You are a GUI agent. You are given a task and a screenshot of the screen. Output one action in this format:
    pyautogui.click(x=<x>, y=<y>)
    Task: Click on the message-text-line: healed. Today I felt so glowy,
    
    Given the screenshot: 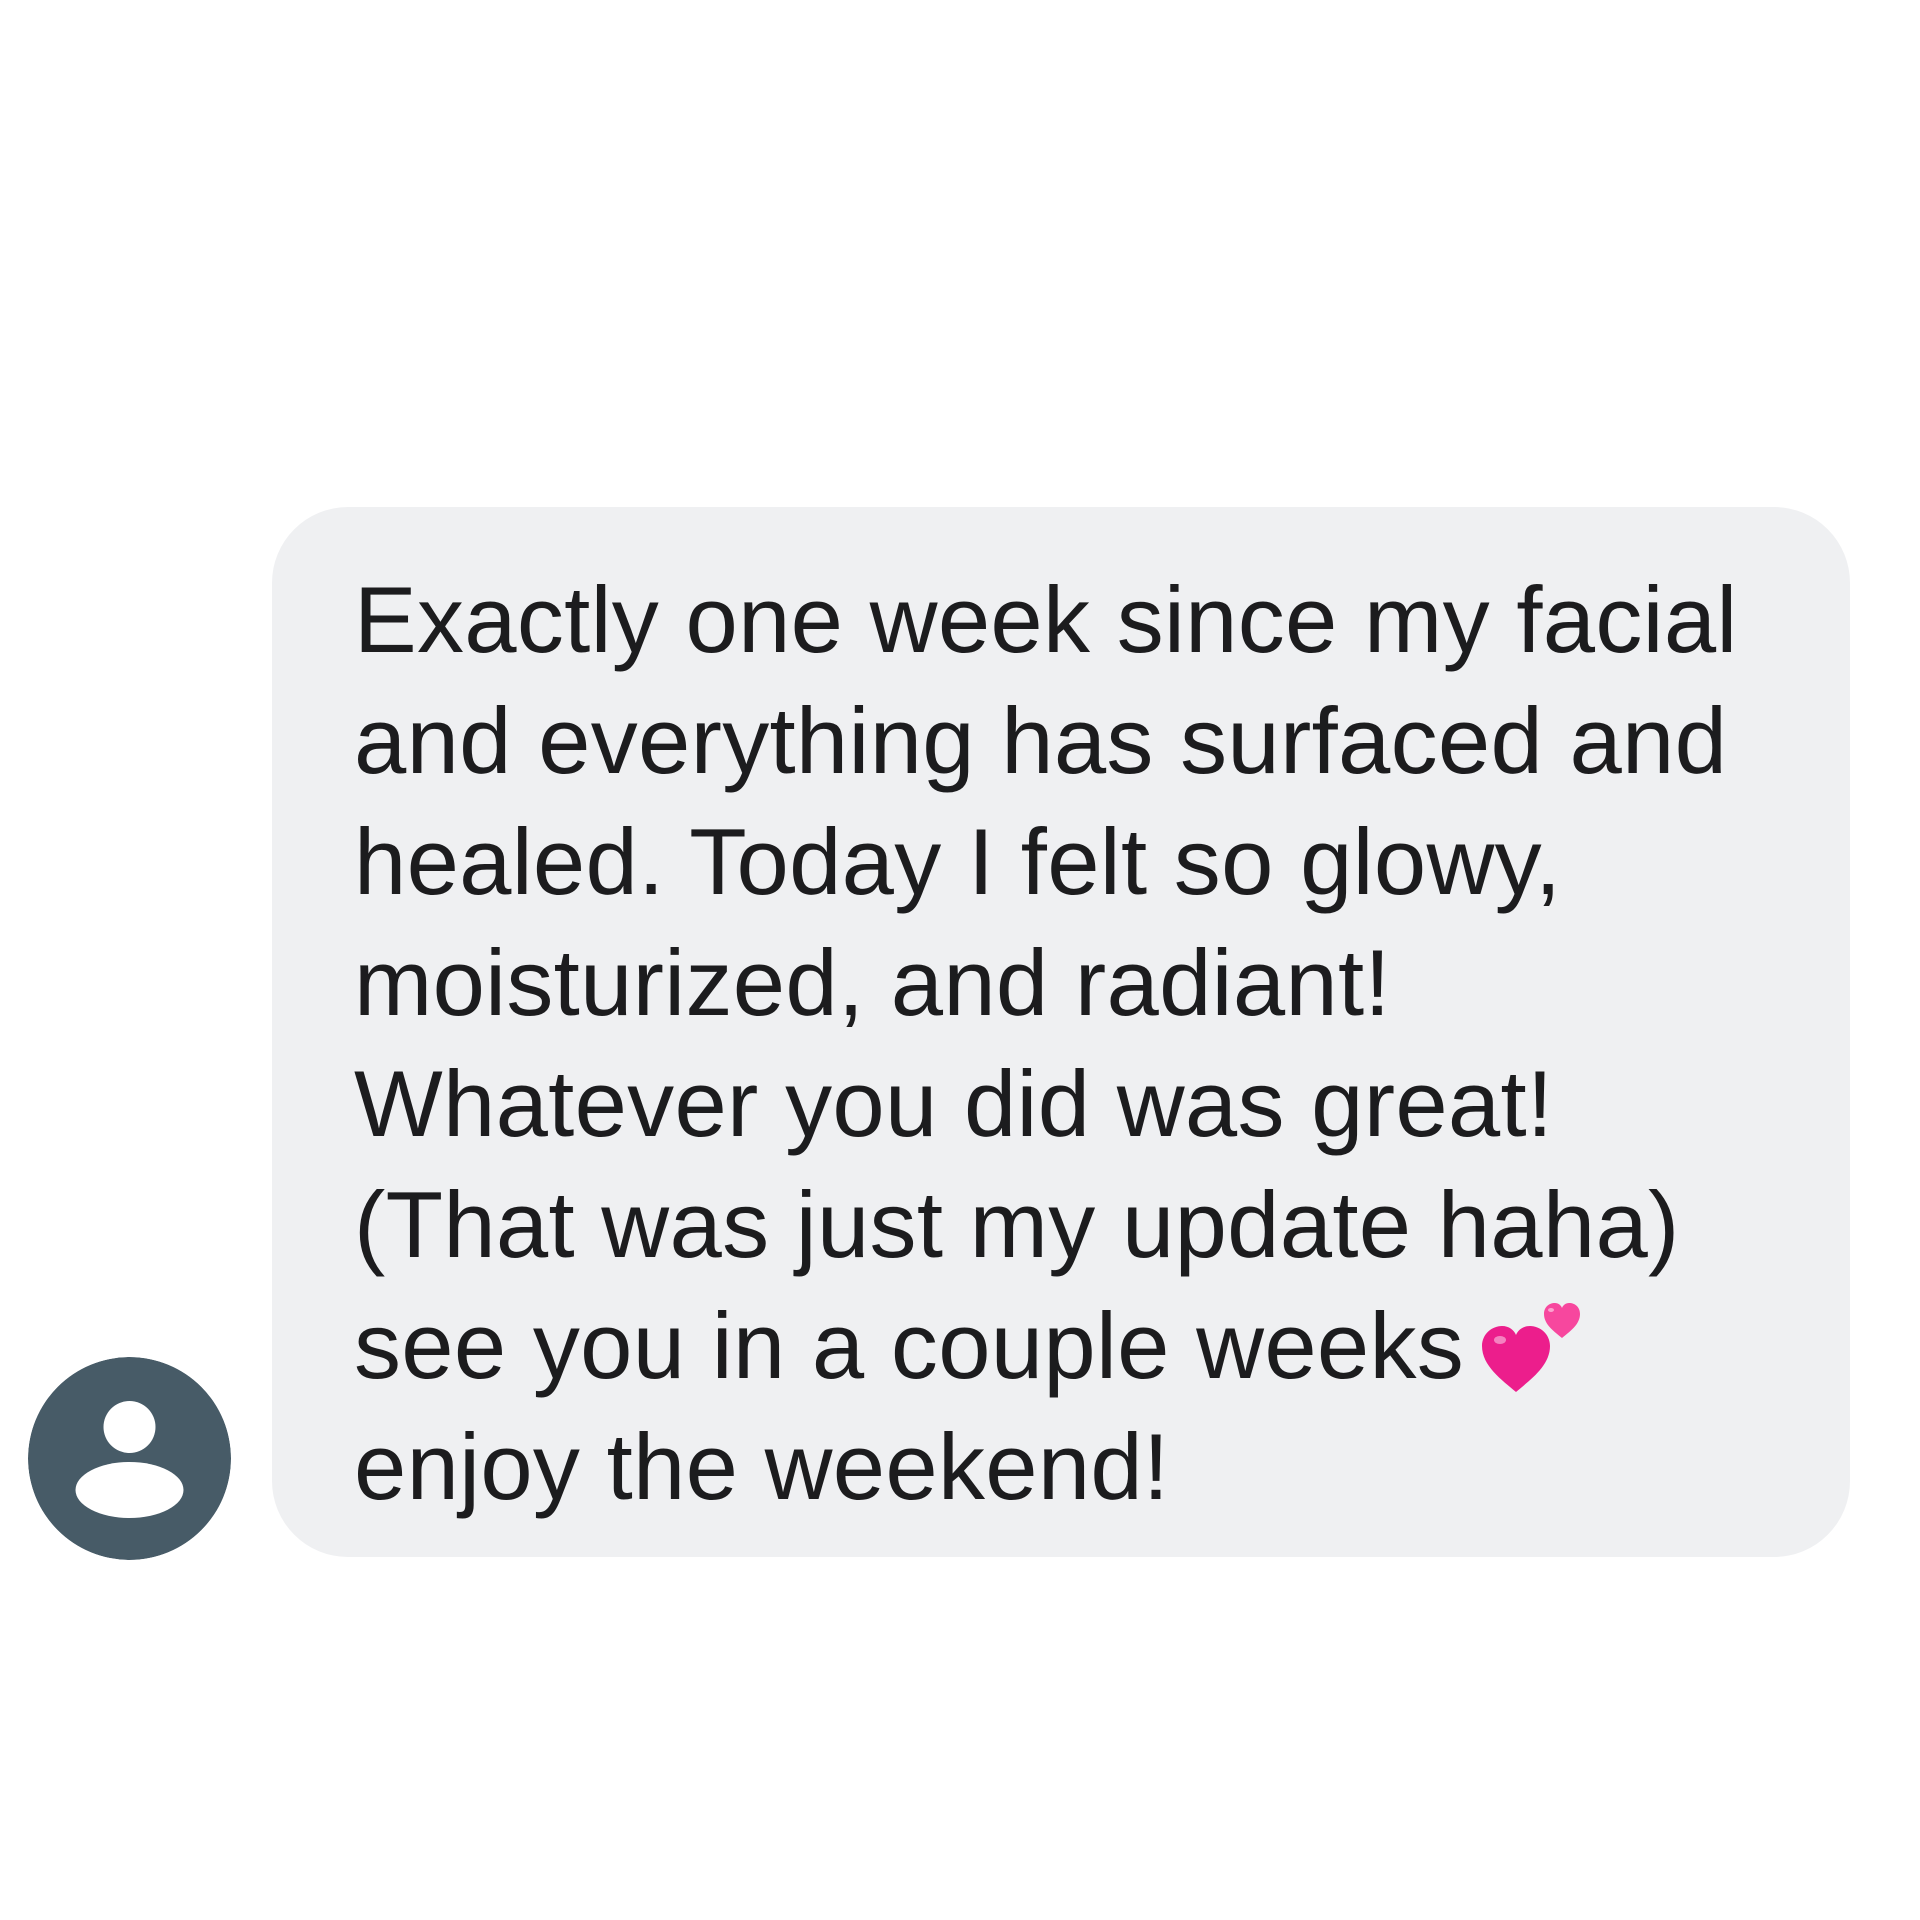 What is the action you would take?
    pyautogui.click(x=958, y=861)
    